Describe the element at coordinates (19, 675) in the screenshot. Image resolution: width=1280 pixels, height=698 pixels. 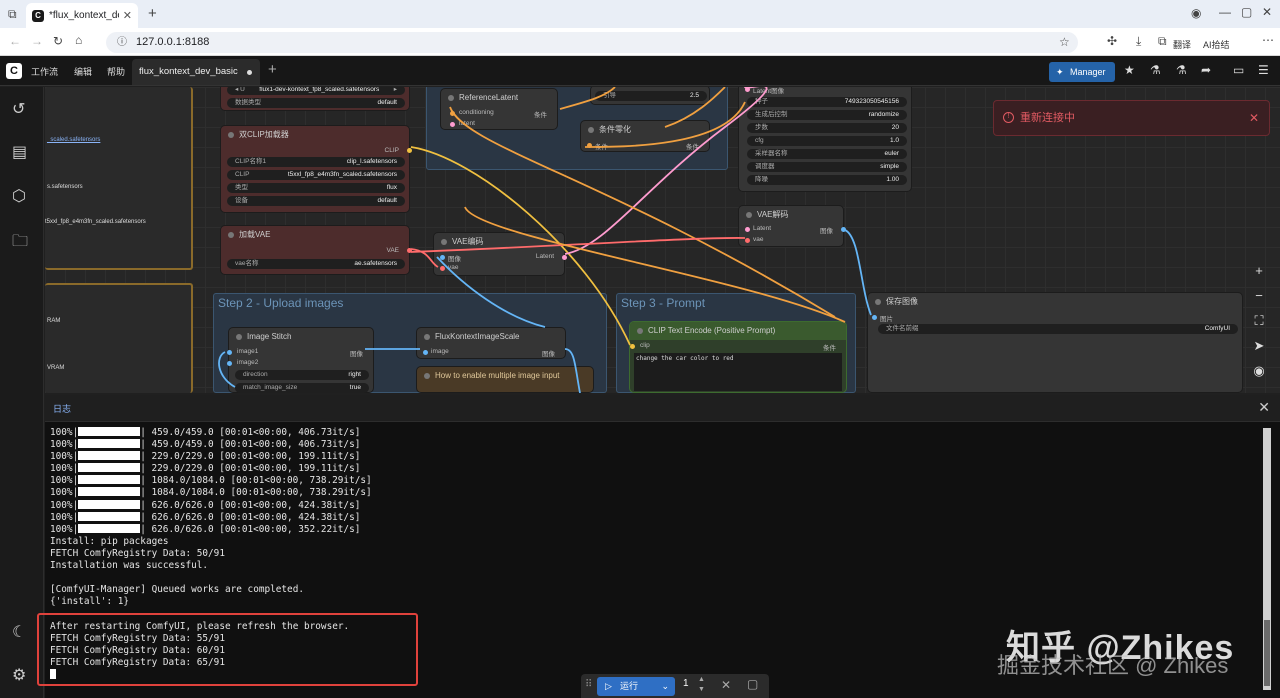
I see `settings-gear-icon: ⚙` at that location.